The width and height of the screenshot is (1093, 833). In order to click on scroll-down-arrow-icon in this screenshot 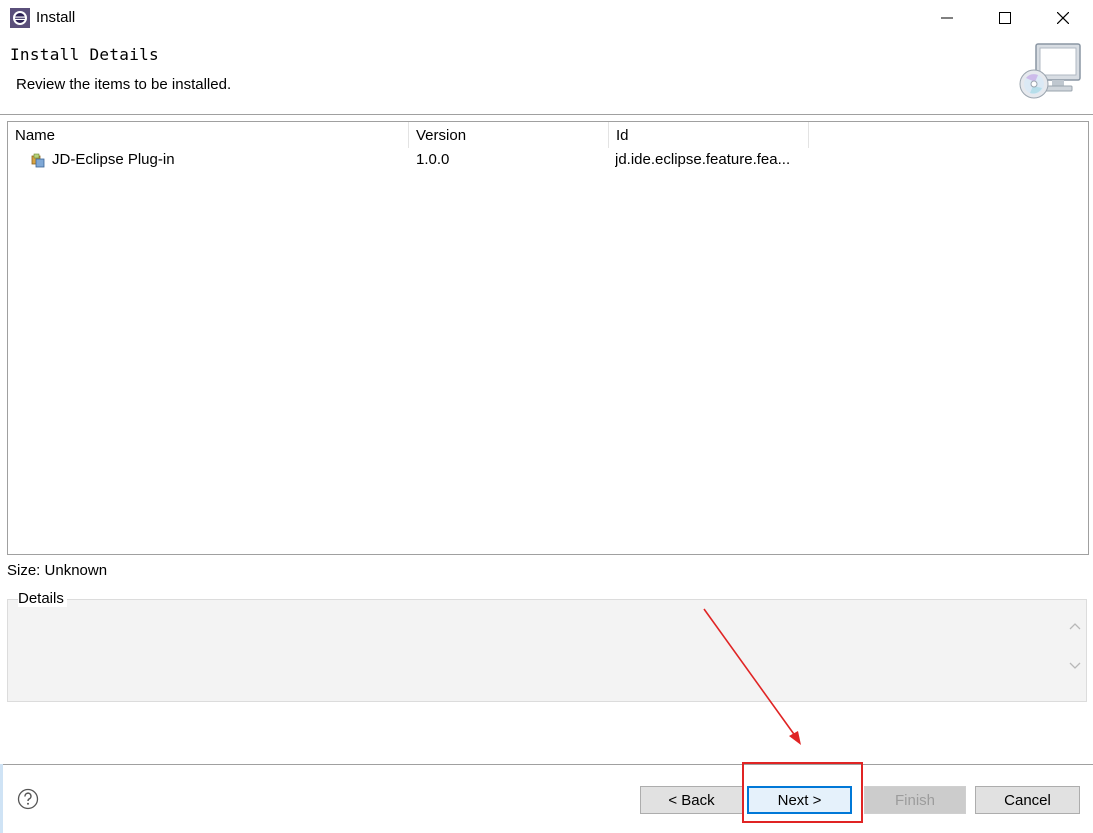, I will do `click(1075, 665)`.